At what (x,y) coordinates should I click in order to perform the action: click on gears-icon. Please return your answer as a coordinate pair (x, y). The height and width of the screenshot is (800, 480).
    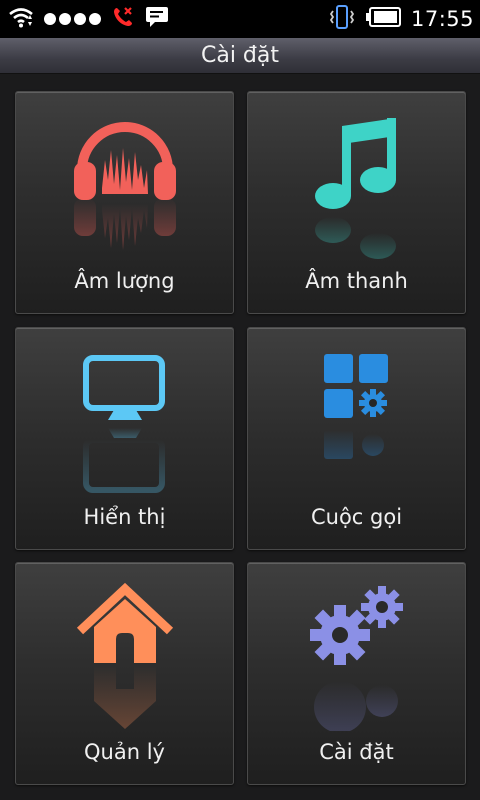
    Looking at the image, I should click on (356, 656).